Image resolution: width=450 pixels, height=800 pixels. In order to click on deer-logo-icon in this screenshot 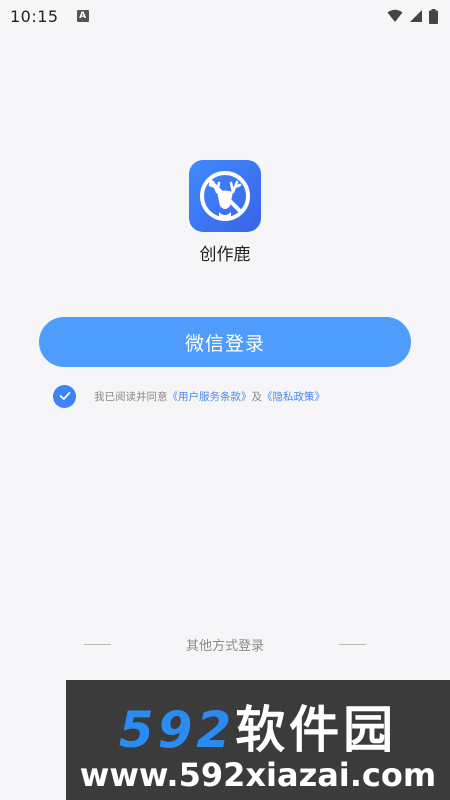, I will do `click(225, 196)`.